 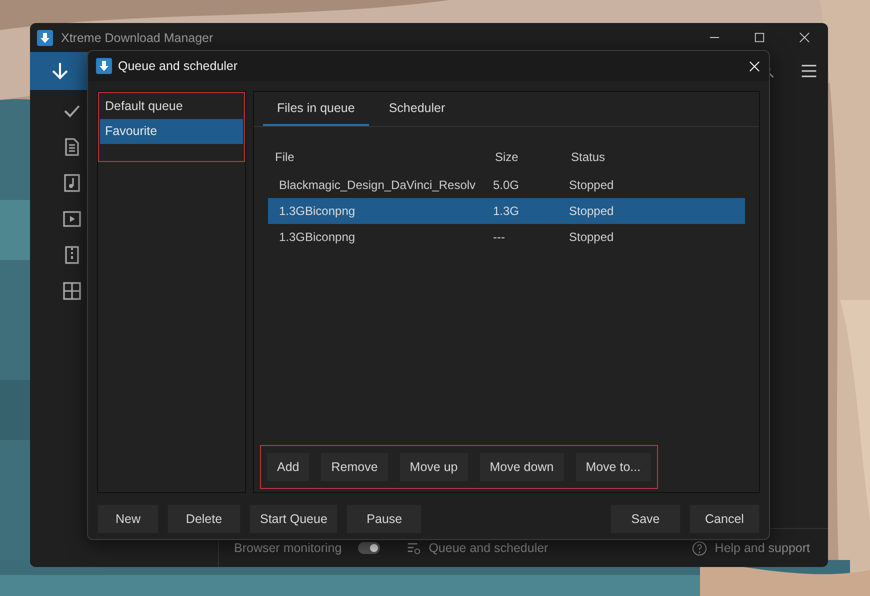 What do you see at coordinates (384, 519) in the screenshot?
I see `queue-button: Pause` at bounding box center [384, 519].